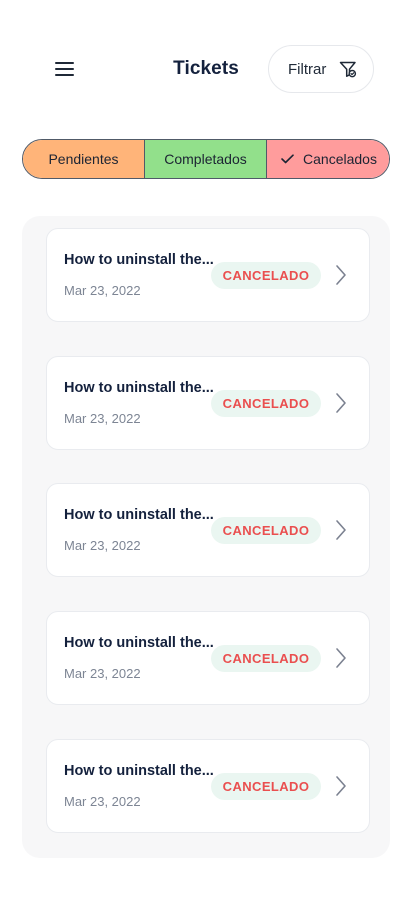 This screenshot has height=917, width=412. I want to click on page-title: Tickets, so click(206, 68).